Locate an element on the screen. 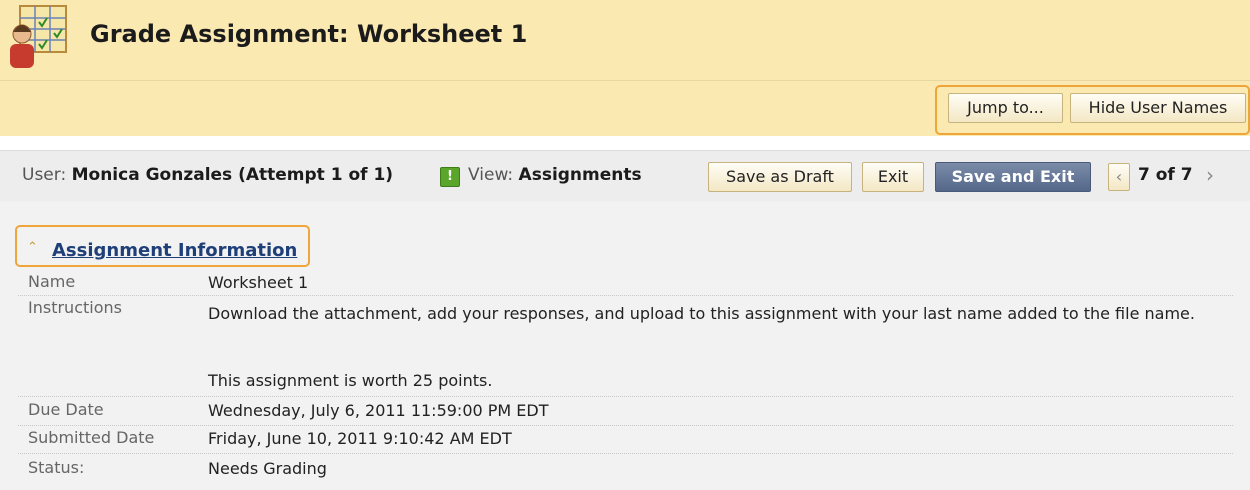 Image resolution: width=1250 pixels, height=490 pixels. info-key: Instructions is located at coordinates (75, 307).